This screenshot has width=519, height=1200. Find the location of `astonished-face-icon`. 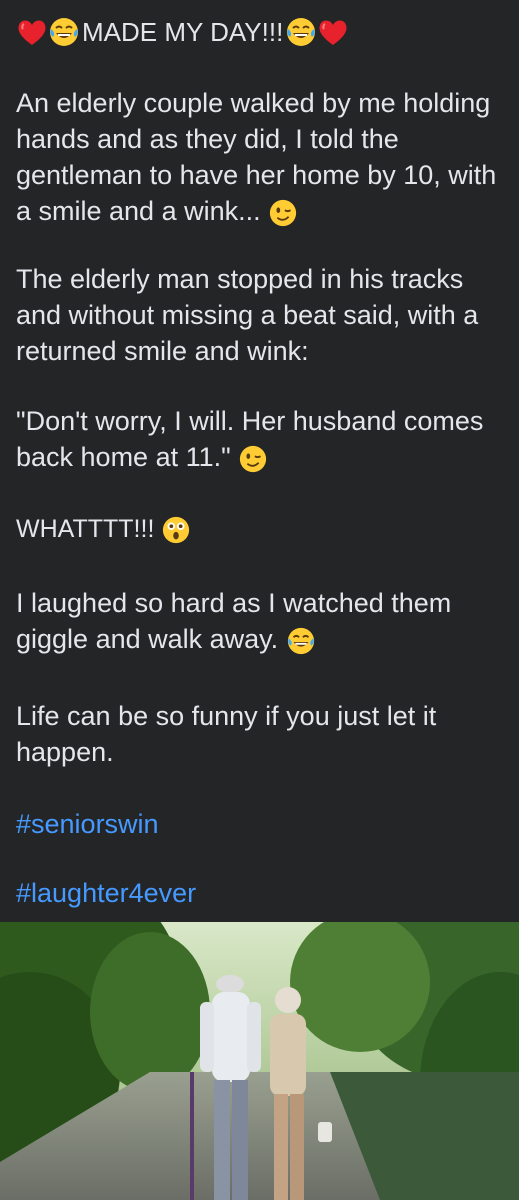

astonished-face-icon is located at coordinates (176, 530).